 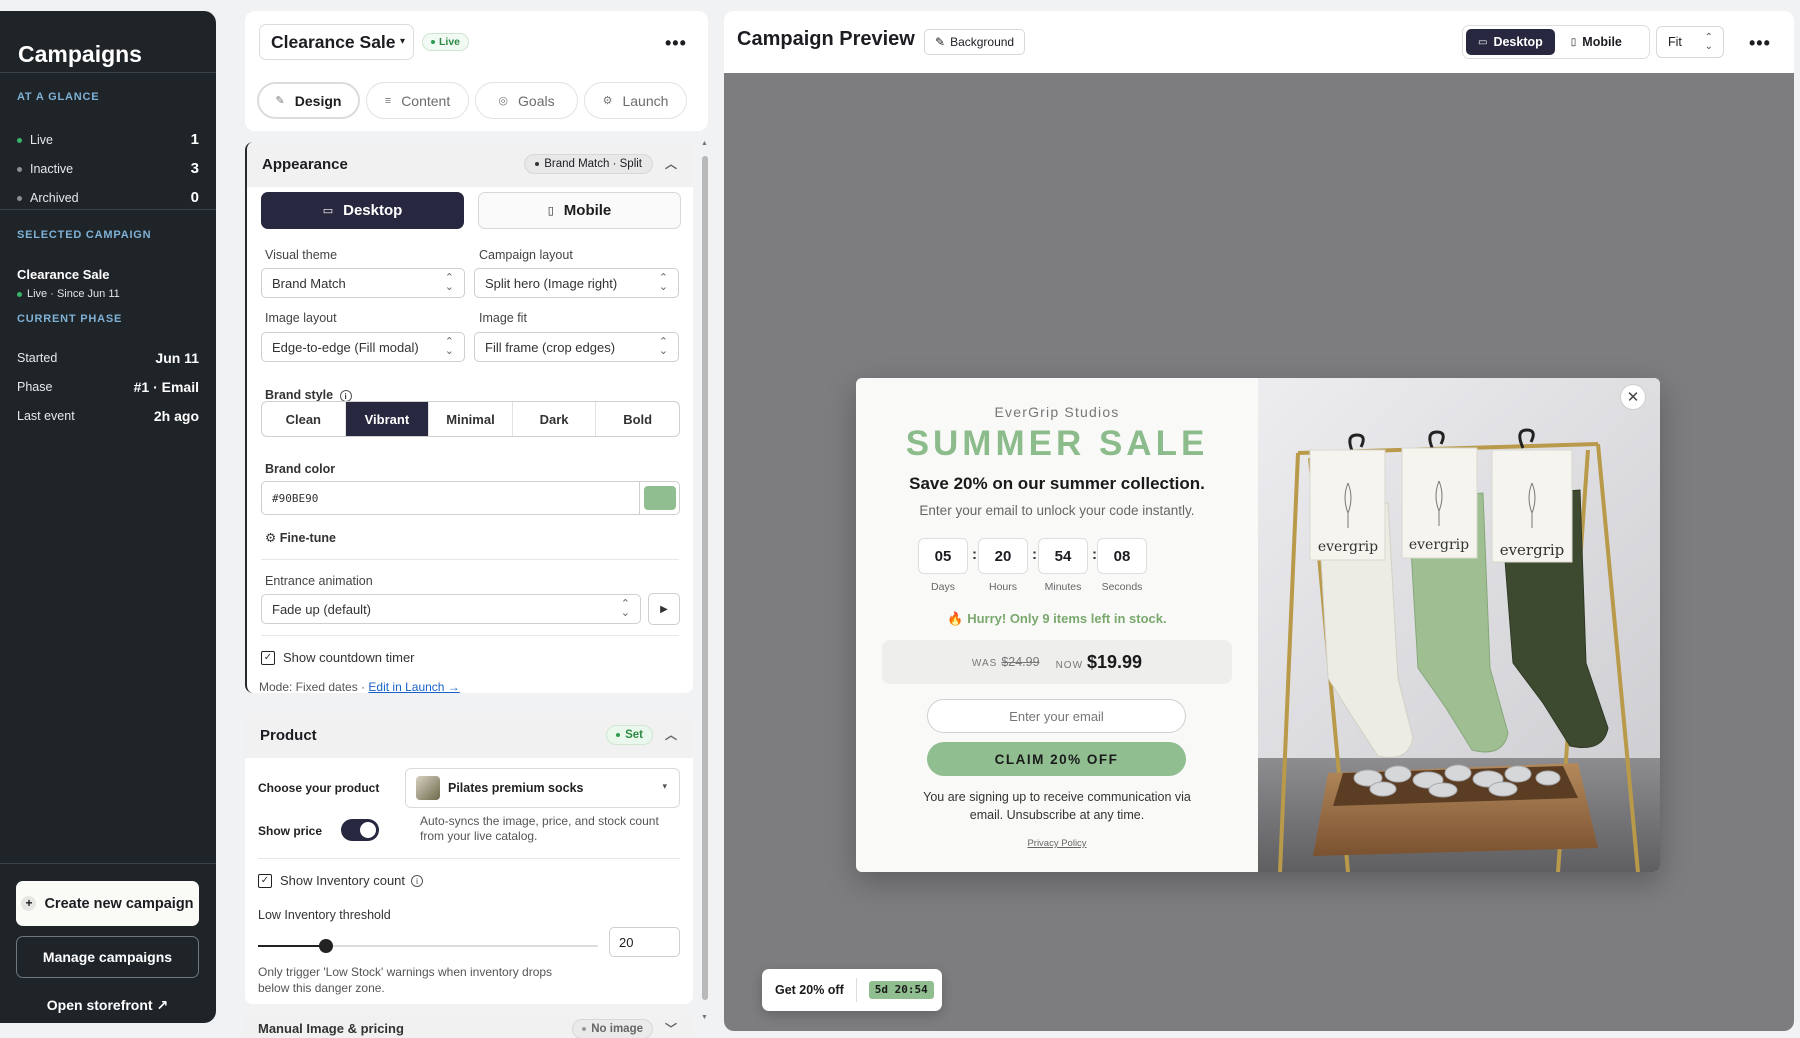 What do you see at coordinates (108, 168) in the screenshot?
I see `stat-row-inactive: Inactive 3` at bounding box center [108, 168].